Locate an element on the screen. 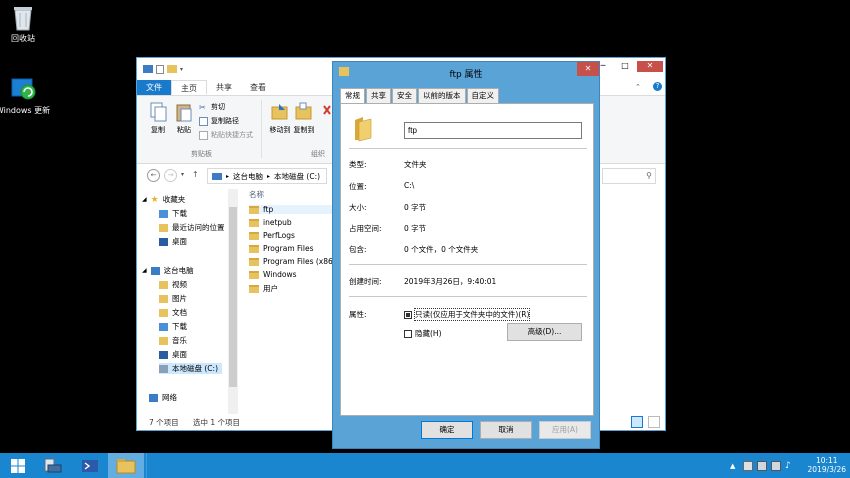 The width and height of the screenshot is (850, 478). up-arrow-icon: ↑ is located at coordinates (195, 174).